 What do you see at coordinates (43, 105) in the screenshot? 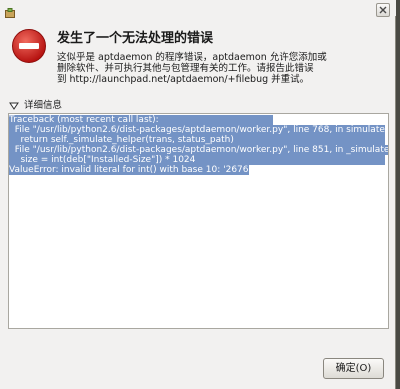
I see `details-label: 详细信息` at bounding box center [43, 105].